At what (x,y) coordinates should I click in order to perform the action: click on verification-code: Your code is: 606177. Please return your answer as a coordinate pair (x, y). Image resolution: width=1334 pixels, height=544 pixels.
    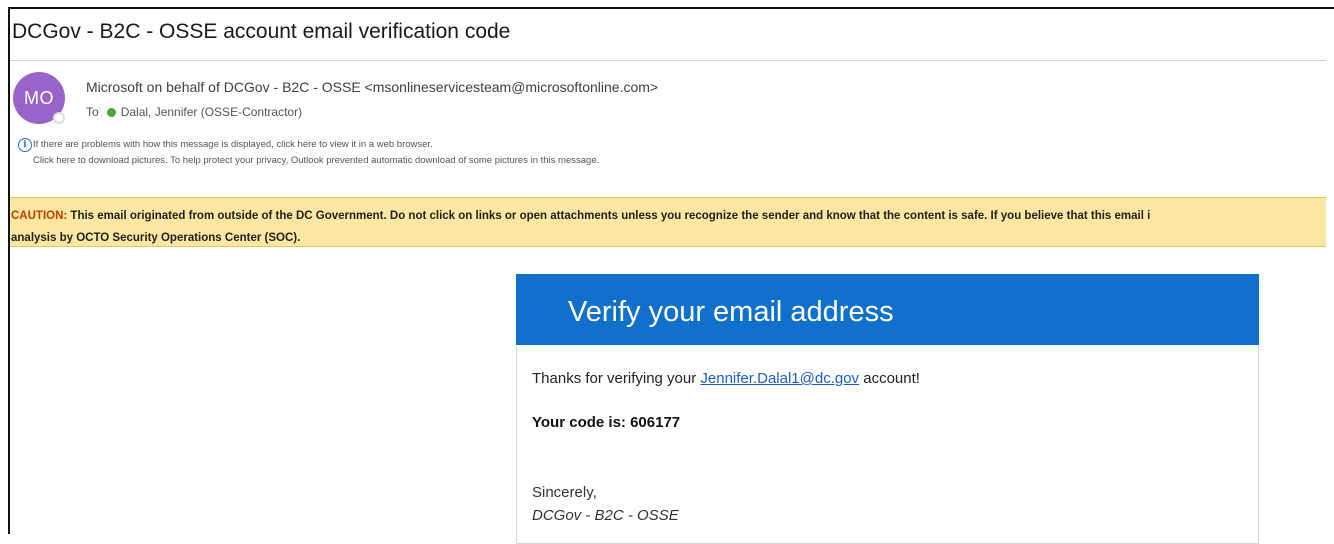
    Looking at the image, I should click on (606, 422).